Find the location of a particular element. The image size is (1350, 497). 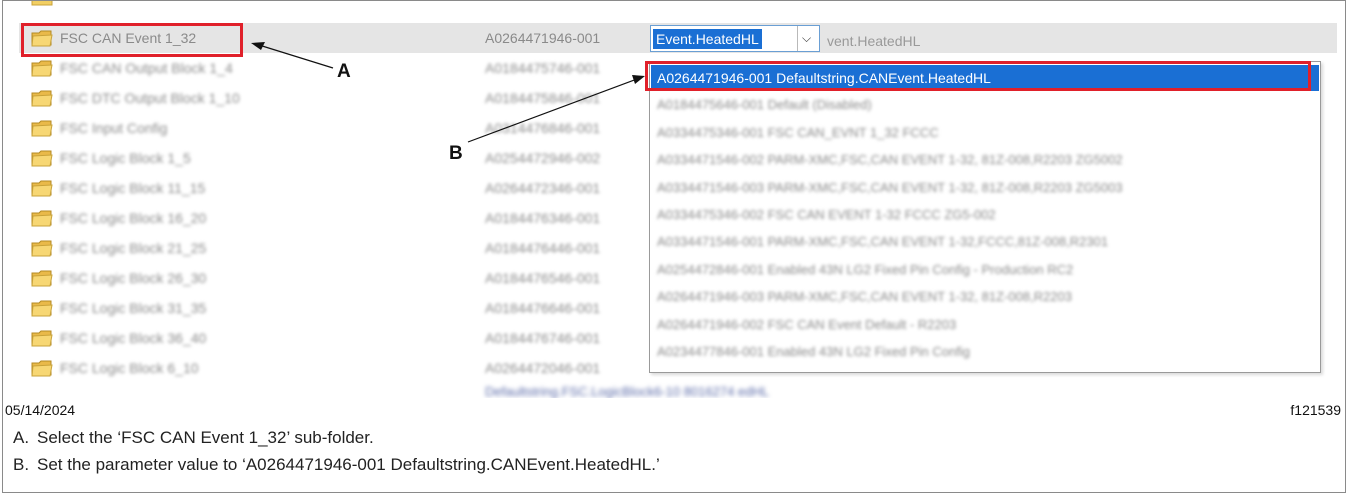

callout-a-label: A is located at coordinates (344, 71).